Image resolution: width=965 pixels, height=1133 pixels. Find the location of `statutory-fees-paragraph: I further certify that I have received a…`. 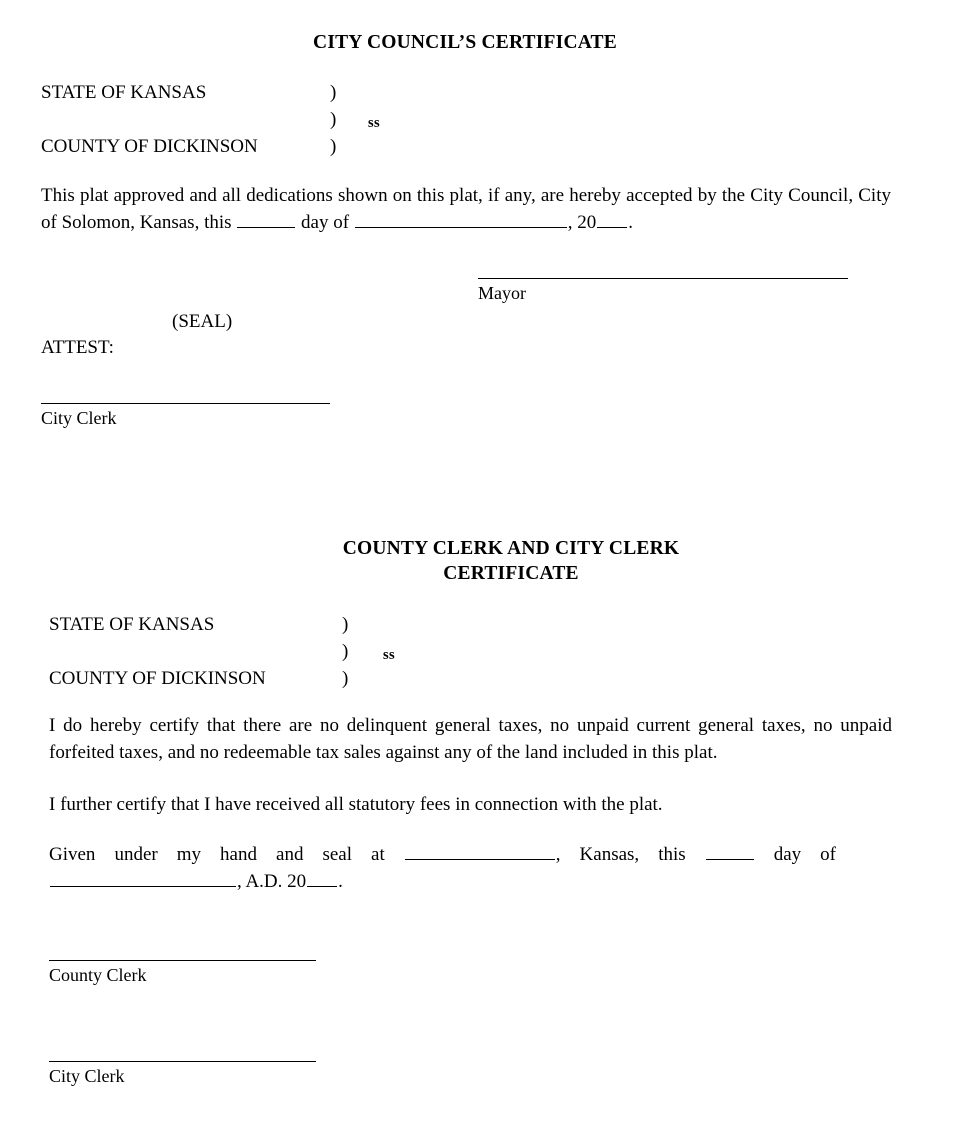

statutory-fees-paragraph: I further certify that I have received a… is located at coordinates (356, 804).